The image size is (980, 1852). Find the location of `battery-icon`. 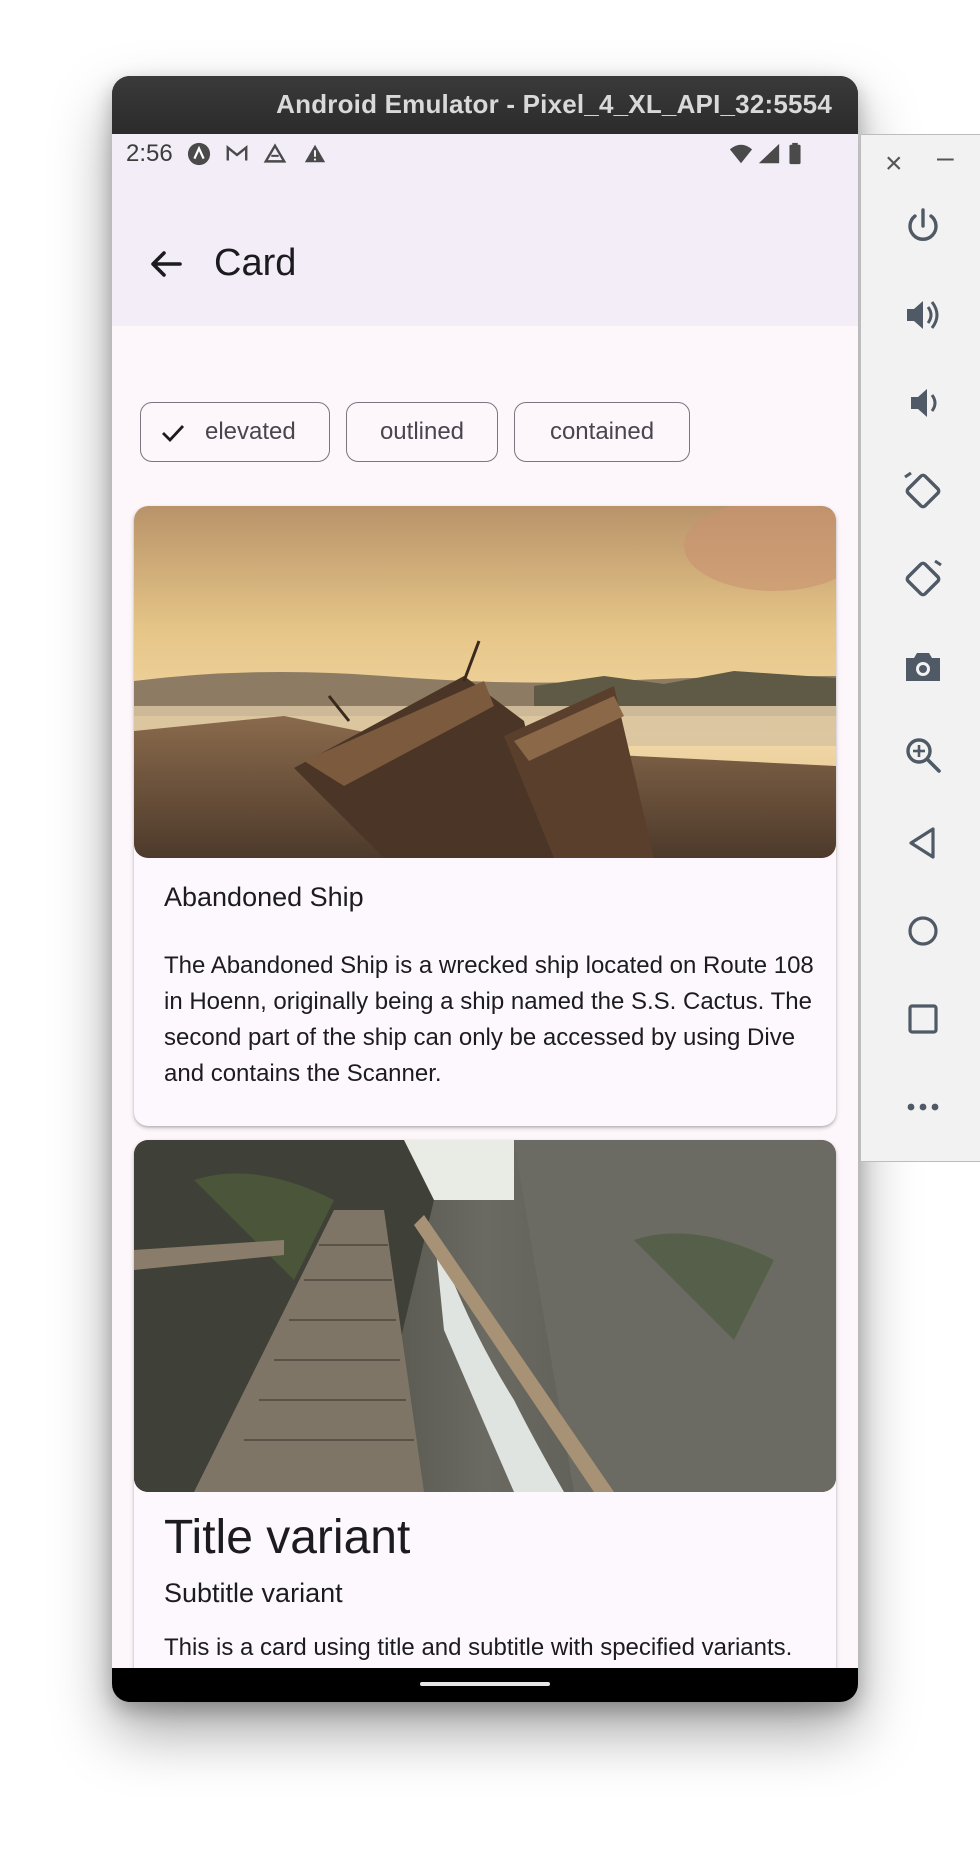

battery-icon is located at coordinates (795, 153).